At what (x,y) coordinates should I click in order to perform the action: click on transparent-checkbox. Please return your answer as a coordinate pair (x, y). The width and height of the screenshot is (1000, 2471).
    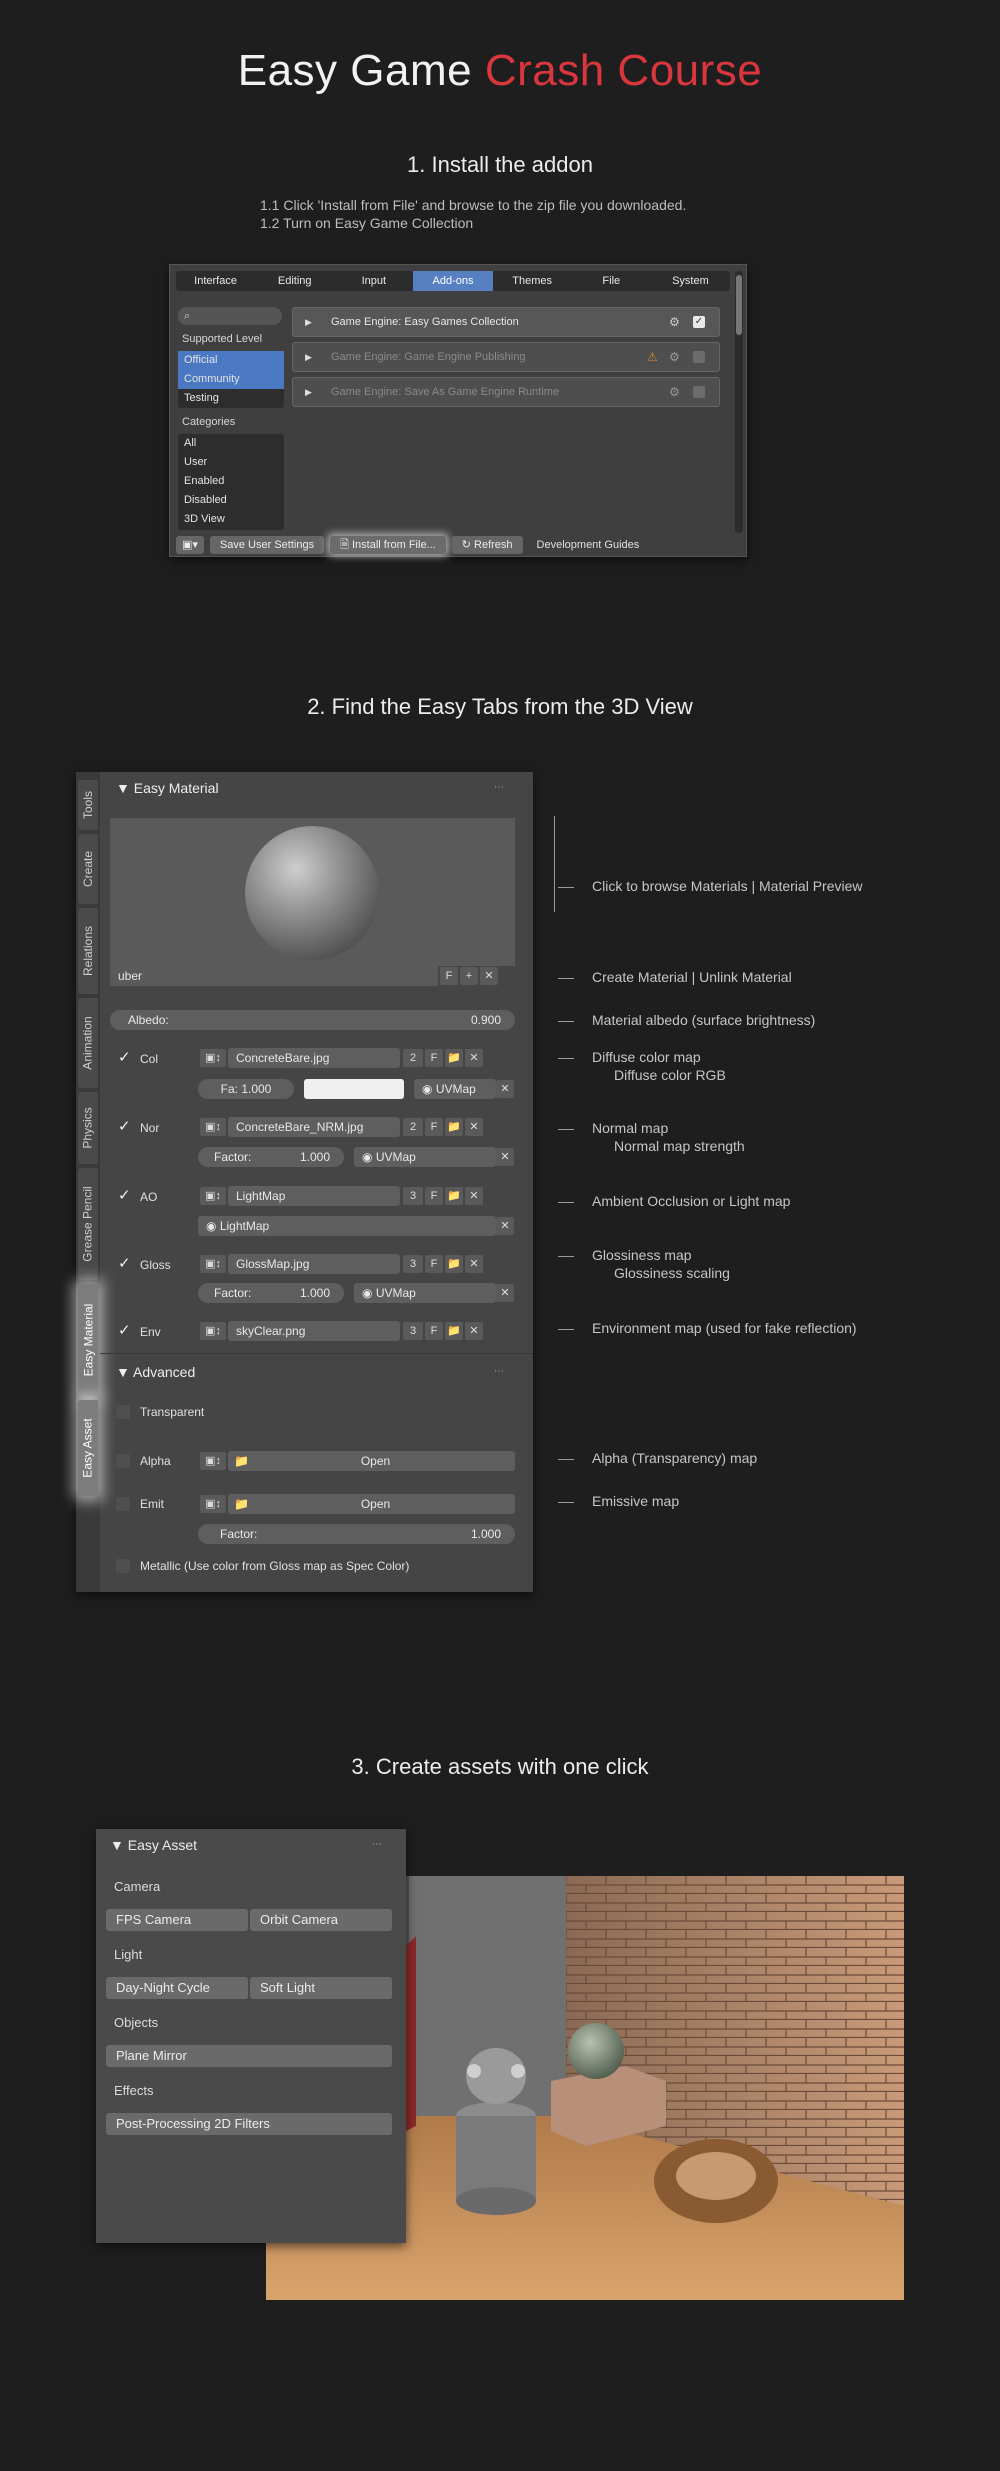
    Looking at the image, I should click on (123, 1412).